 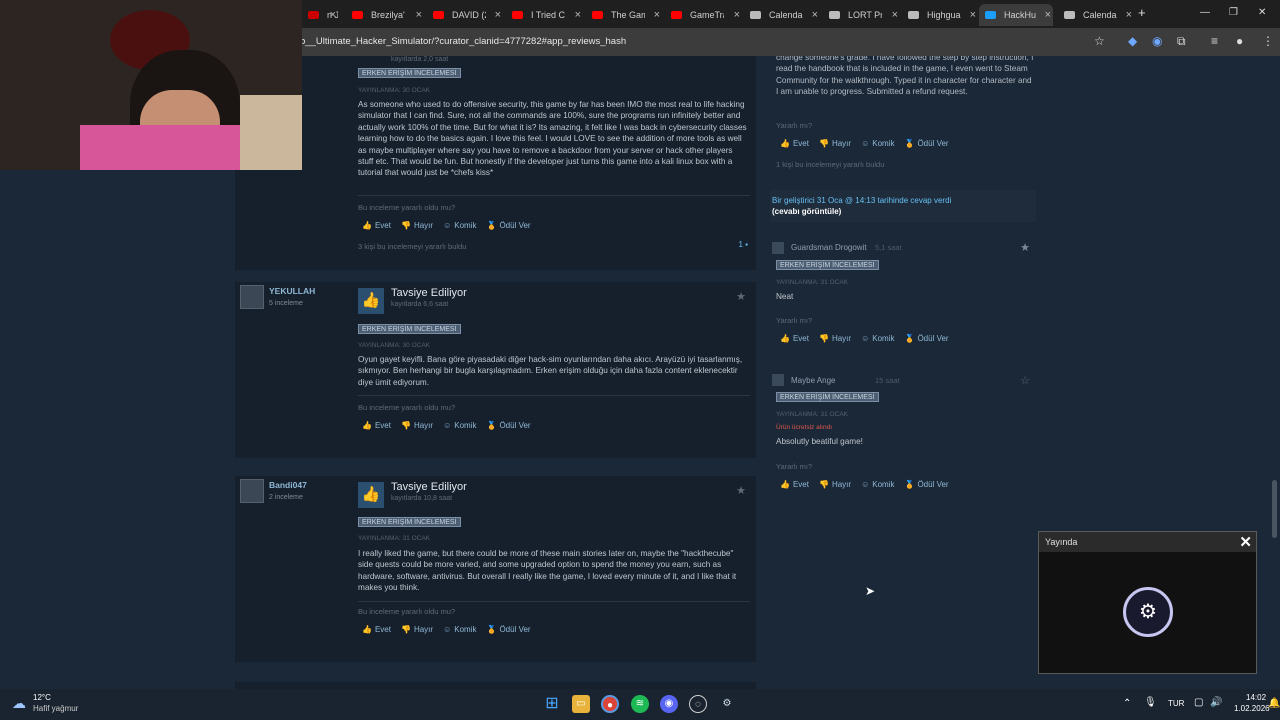 What do you see at coordinates (42, 697) in the screenshot?
I see `weather-temp: 12°C` at bounding box center [42, 697].